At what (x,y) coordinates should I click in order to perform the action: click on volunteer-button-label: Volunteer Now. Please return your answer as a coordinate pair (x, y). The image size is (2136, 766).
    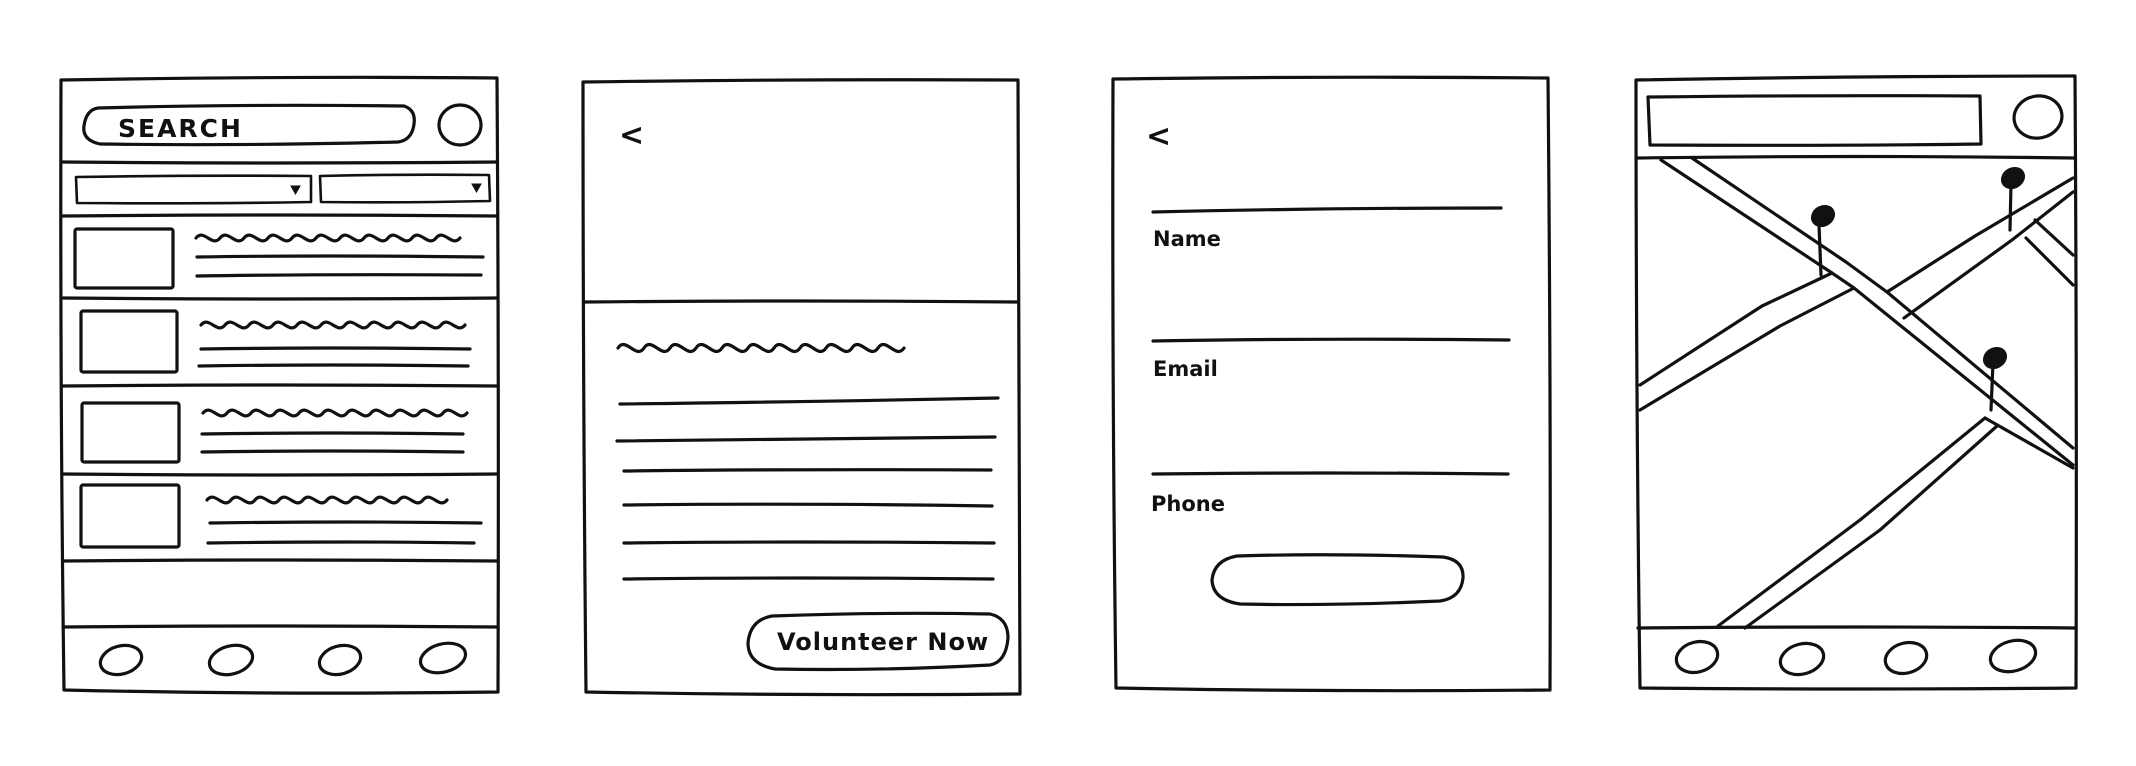
    Looking at the image, I should click on (883, 642).